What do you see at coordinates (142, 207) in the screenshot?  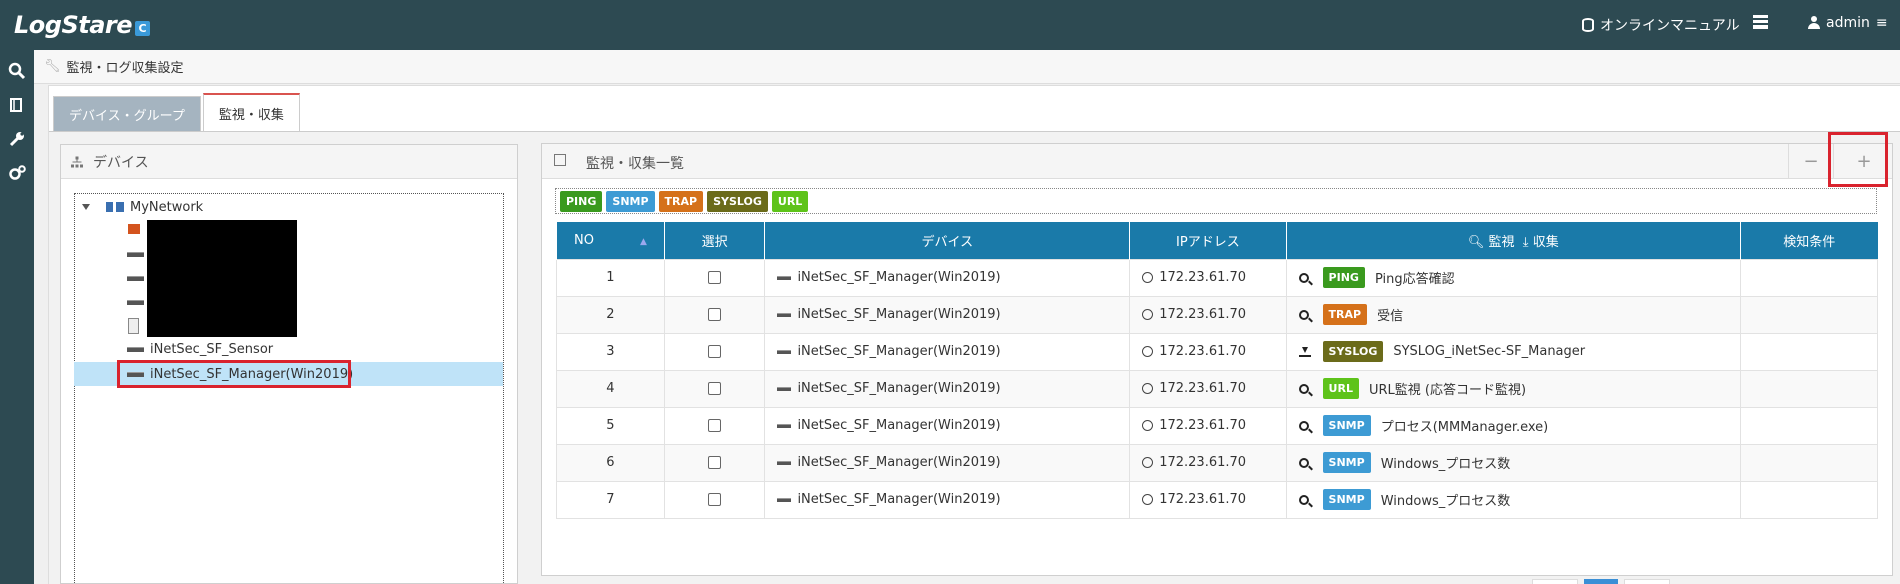 I see `tree-root: MyNetwork` at bounding box center [142, 207].